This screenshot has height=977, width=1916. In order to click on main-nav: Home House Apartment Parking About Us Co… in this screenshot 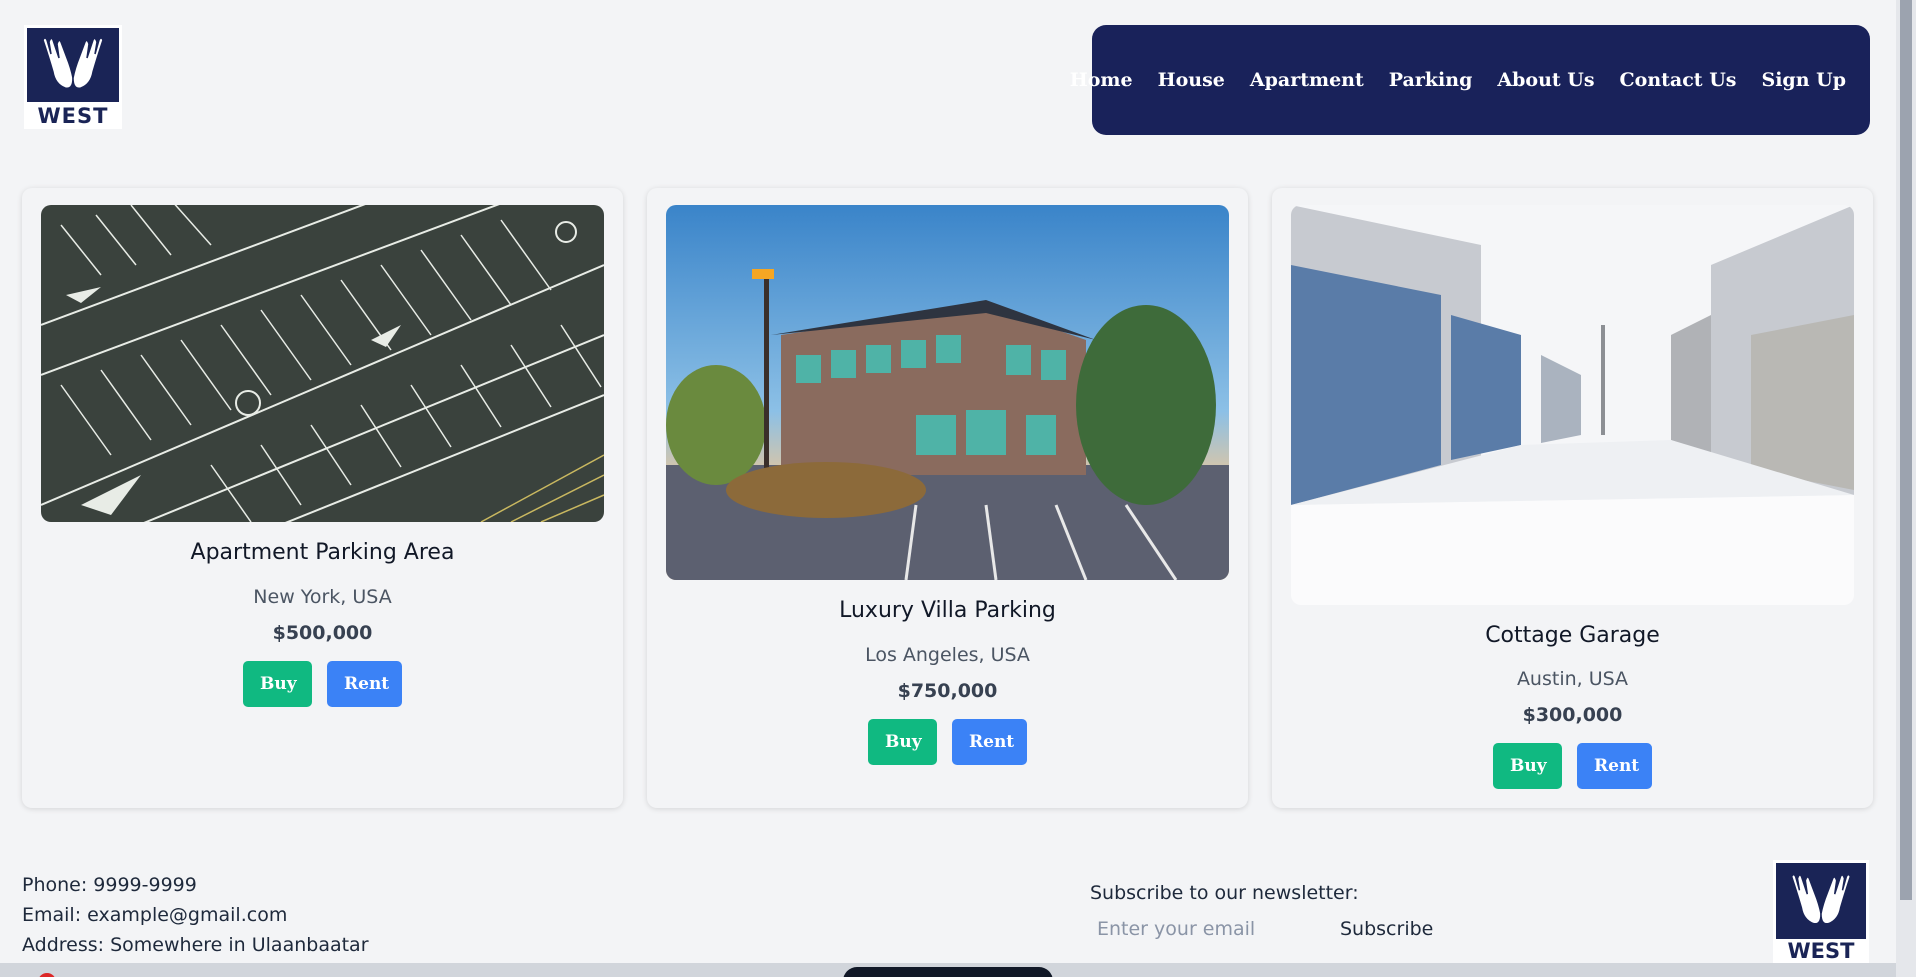, I will do `click(1470, 80)`.